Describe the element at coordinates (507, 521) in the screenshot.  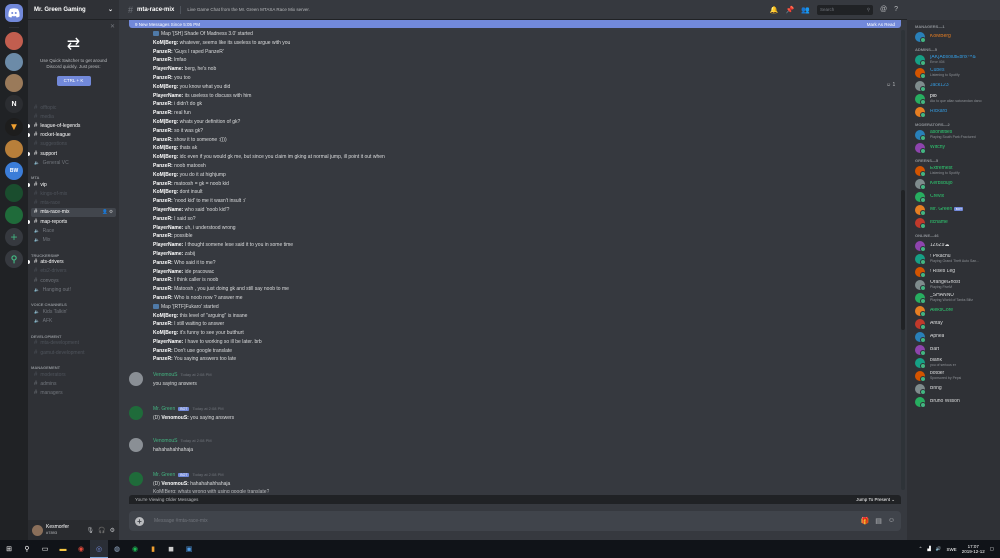
I see `message-input` at that location.